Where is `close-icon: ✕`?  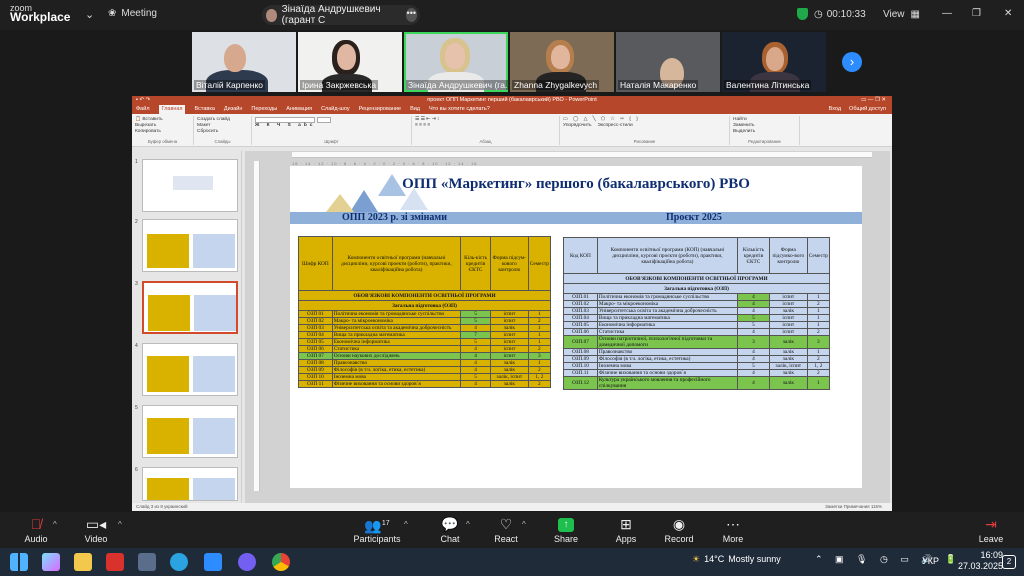 close-icon: ✕ is located at coordinates (1008, 13).